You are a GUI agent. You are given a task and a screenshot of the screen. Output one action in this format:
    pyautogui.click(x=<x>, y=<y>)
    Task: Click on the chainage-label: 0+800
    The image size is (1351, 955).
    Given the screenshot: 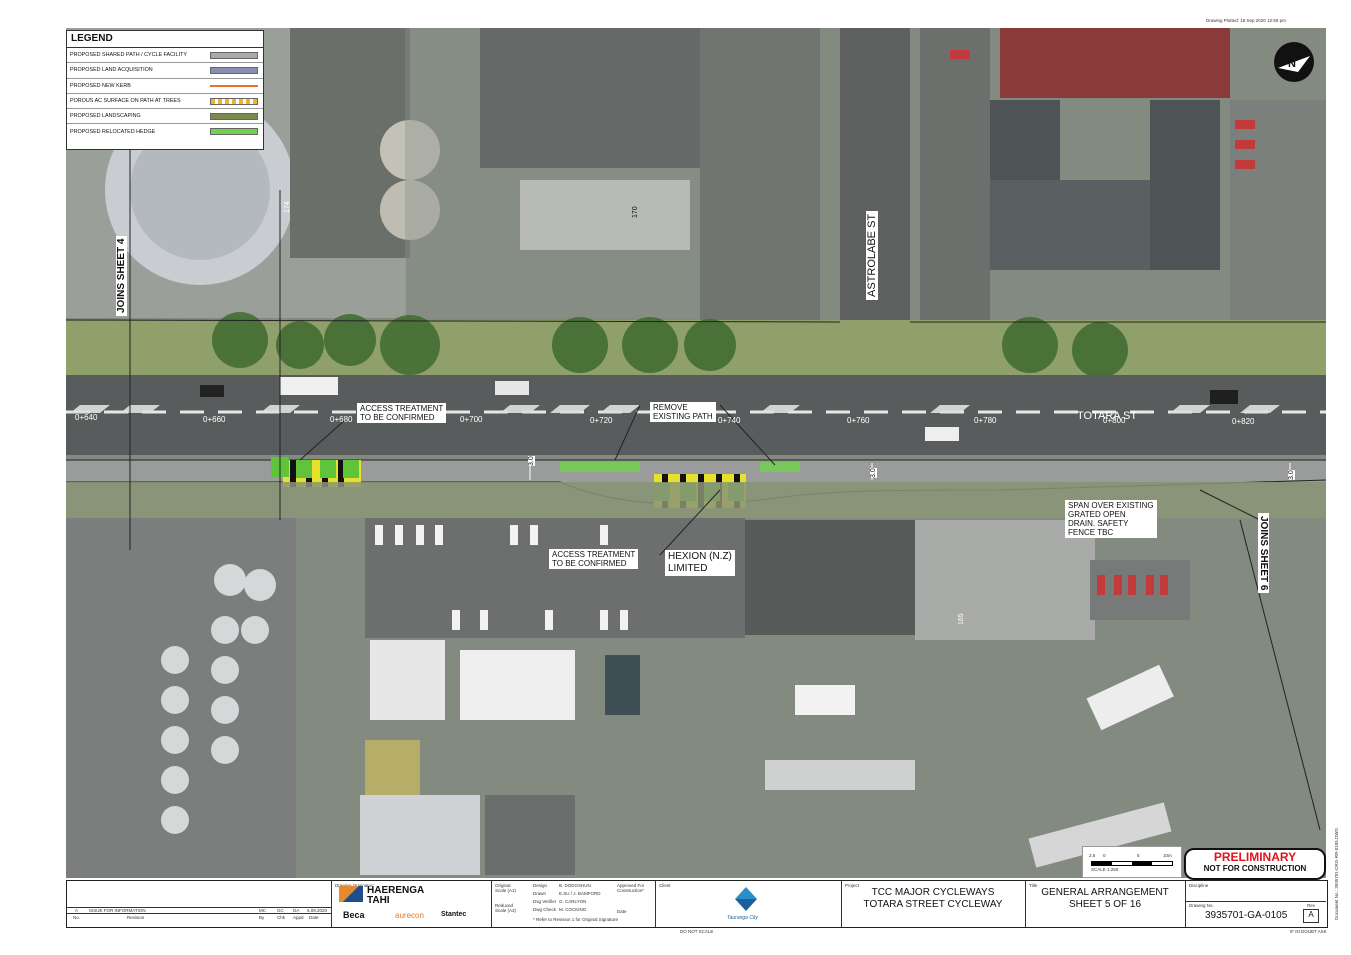 What is the action you would take?
    pyautogui.click(x=1114, y=420)
    